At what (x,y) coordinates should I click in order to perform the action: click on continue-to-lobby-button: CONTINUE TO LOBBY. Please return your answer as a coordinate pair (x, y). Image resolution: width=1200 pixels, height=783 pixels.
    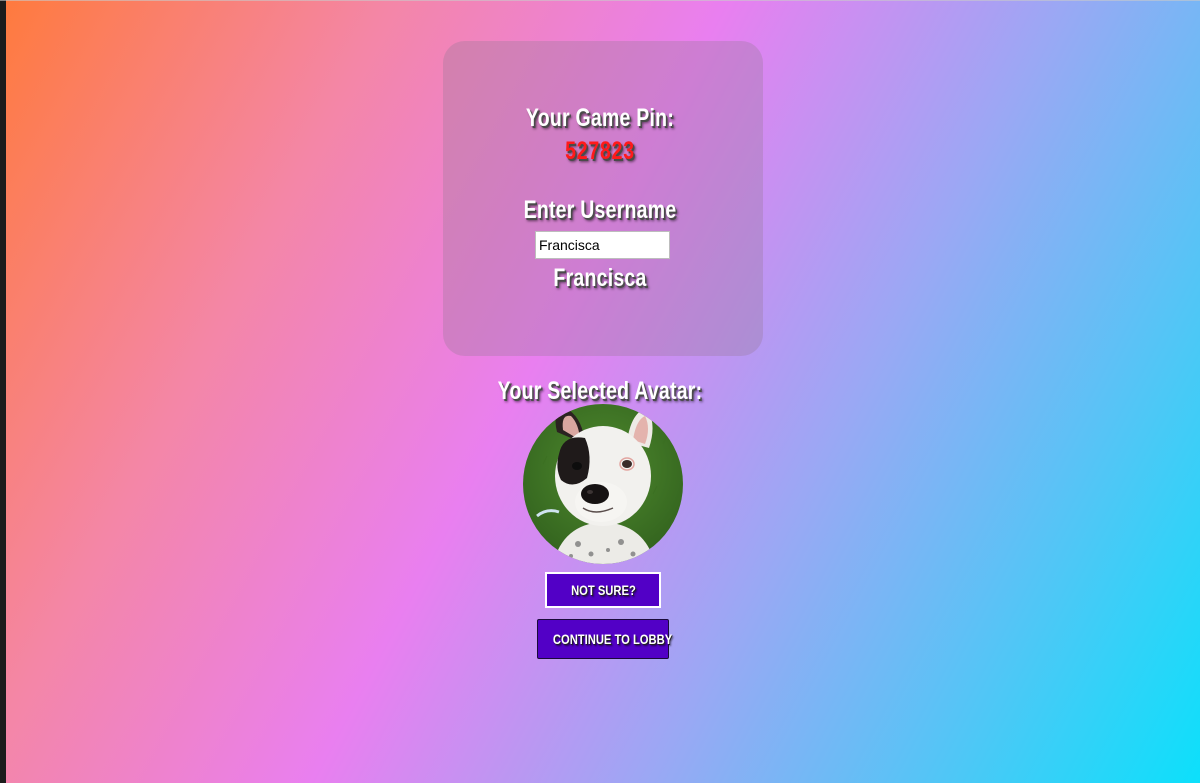
    Looking at the image, I should click on (605, 639).